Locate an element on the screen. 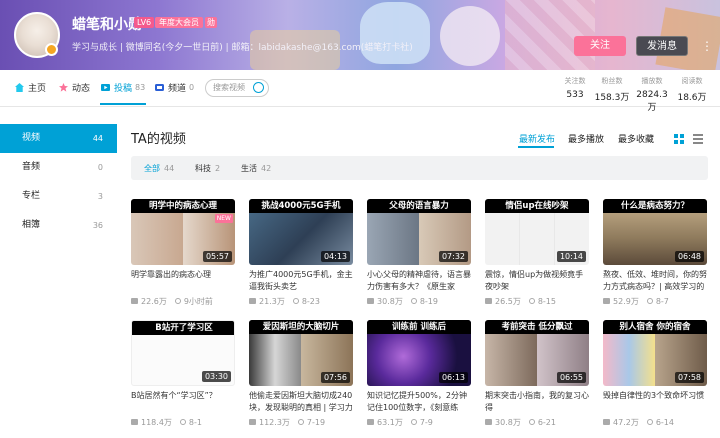 This screenshot has height=438, width=720. channel-icon is located at coordinates (159, 87).